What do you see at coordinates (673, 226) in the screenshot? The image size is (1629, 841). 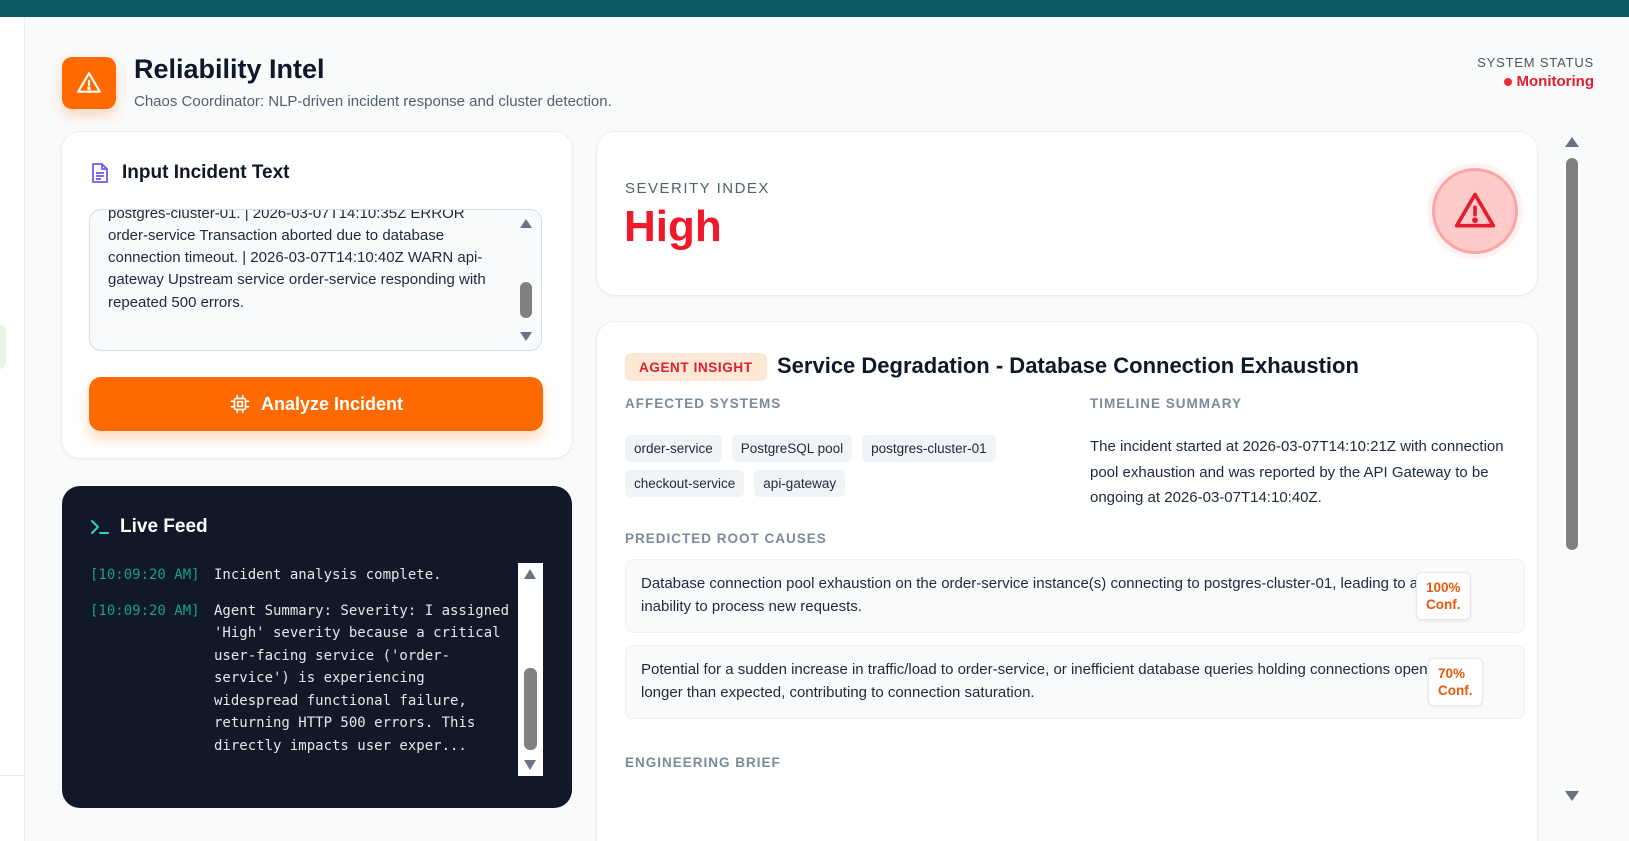 I see `severity-value: High` at bounding box center [673, 226].